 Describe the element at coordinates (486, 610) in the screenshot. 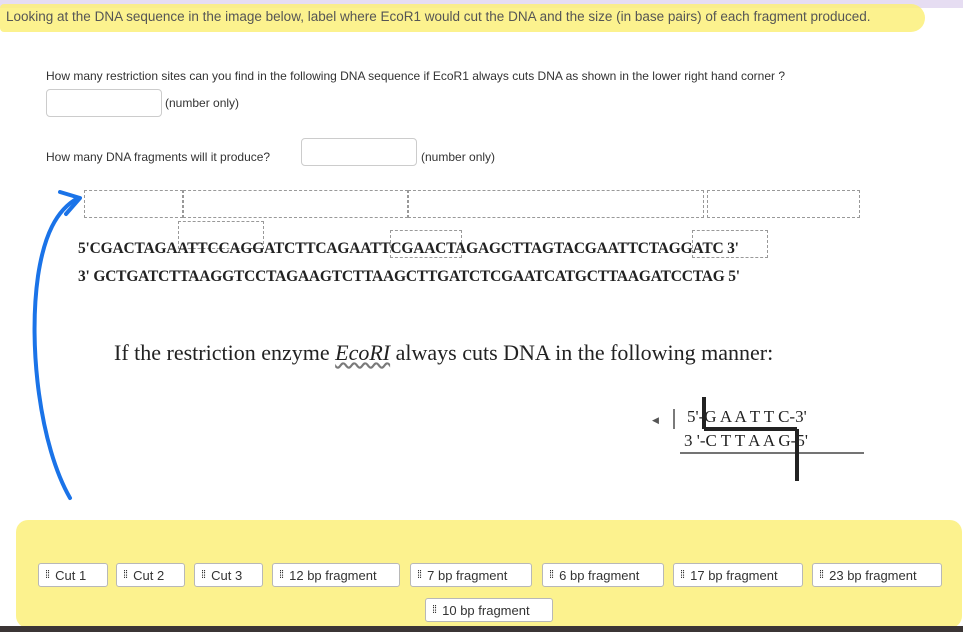

I see `chip-label: 10 bp fragment` at that location.